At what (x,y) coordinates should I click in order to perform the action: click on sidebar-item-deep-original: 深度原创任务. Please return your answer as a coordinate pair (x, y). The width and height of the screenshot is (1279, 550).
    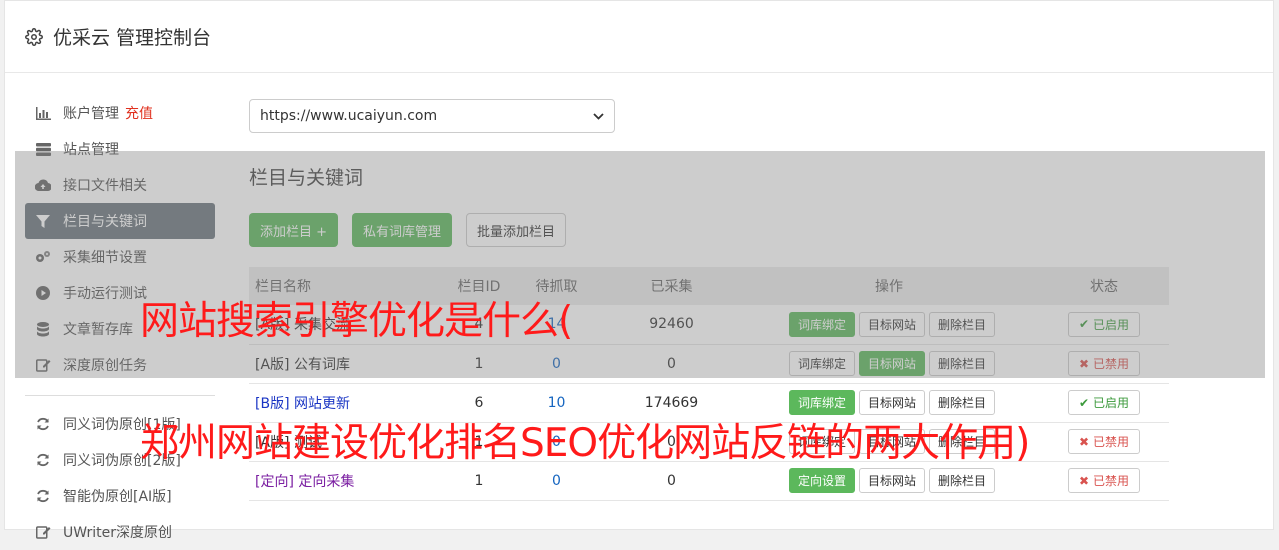
    Looking at the image, I should click on (120, 365).